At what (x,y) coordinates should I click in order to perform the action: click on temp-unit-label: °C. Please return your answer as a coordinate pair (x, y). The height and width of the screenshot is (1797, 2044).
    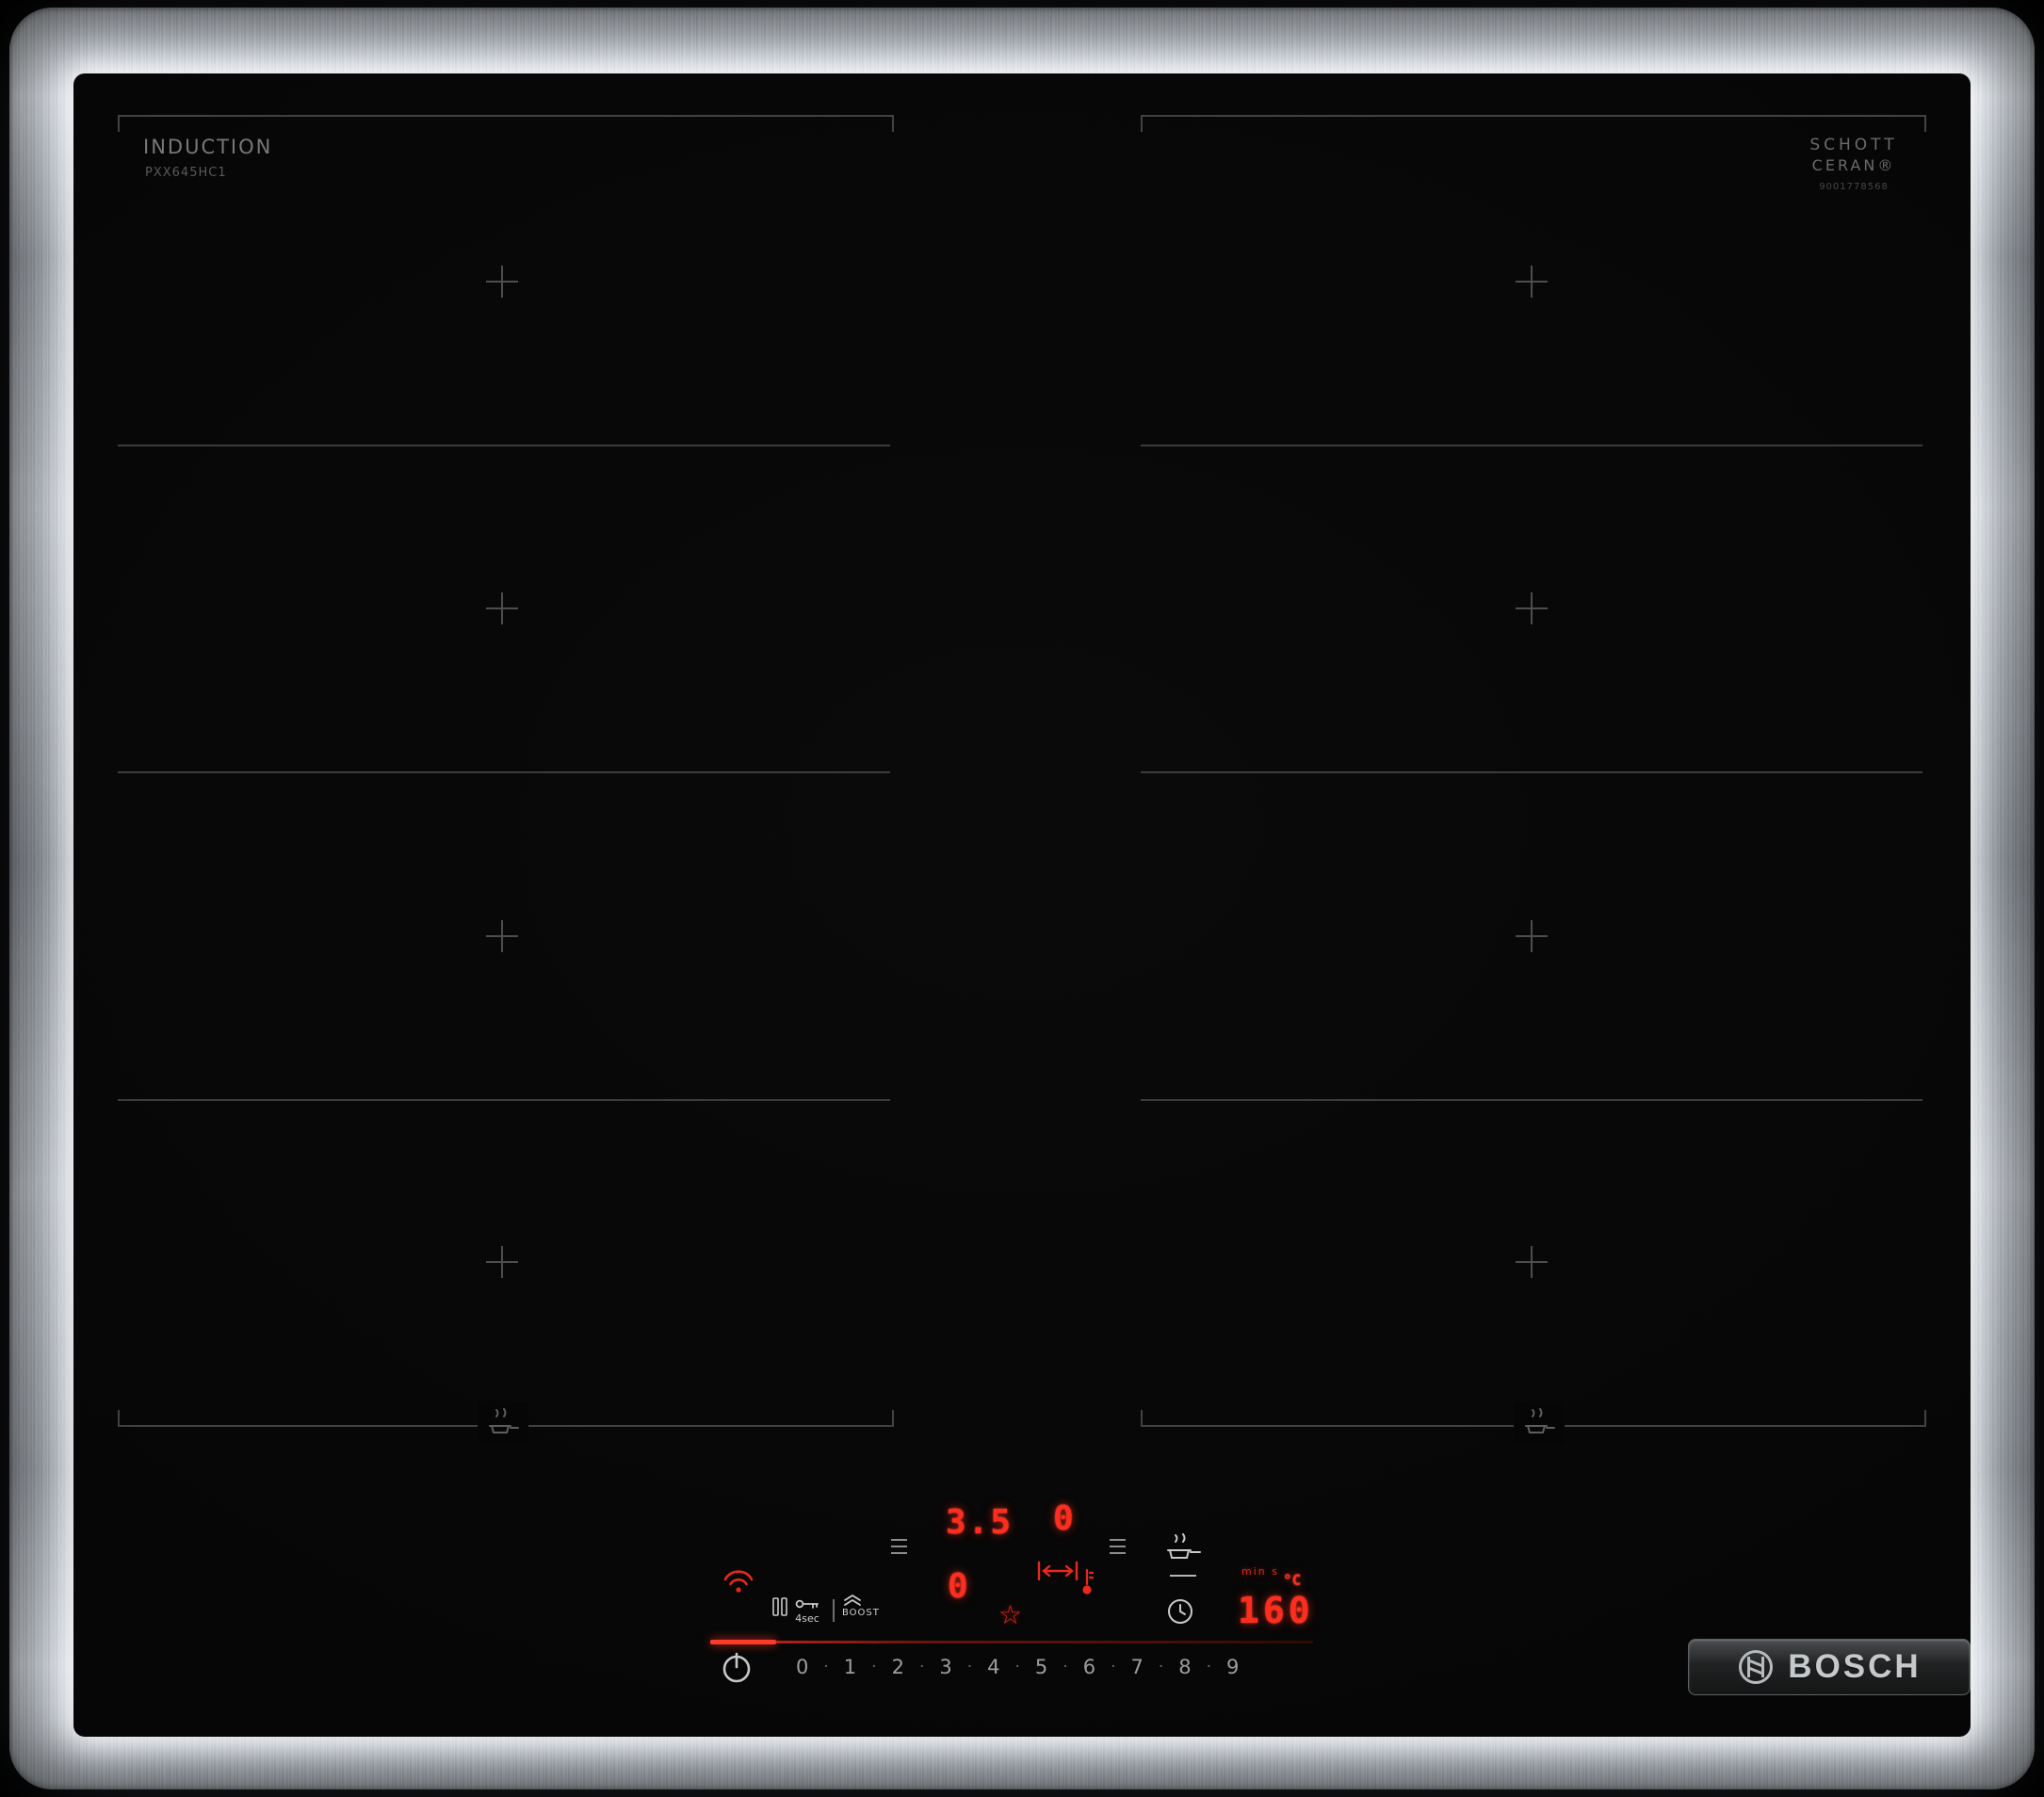
    Looking at the image, I should click on (1292, 1580).